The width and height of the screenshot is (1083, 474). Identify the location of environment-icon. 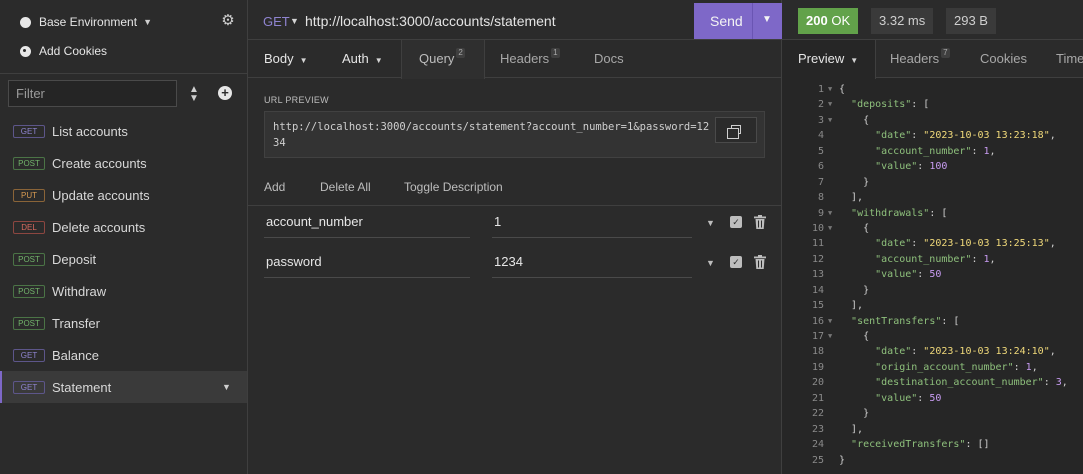
(25, 22).